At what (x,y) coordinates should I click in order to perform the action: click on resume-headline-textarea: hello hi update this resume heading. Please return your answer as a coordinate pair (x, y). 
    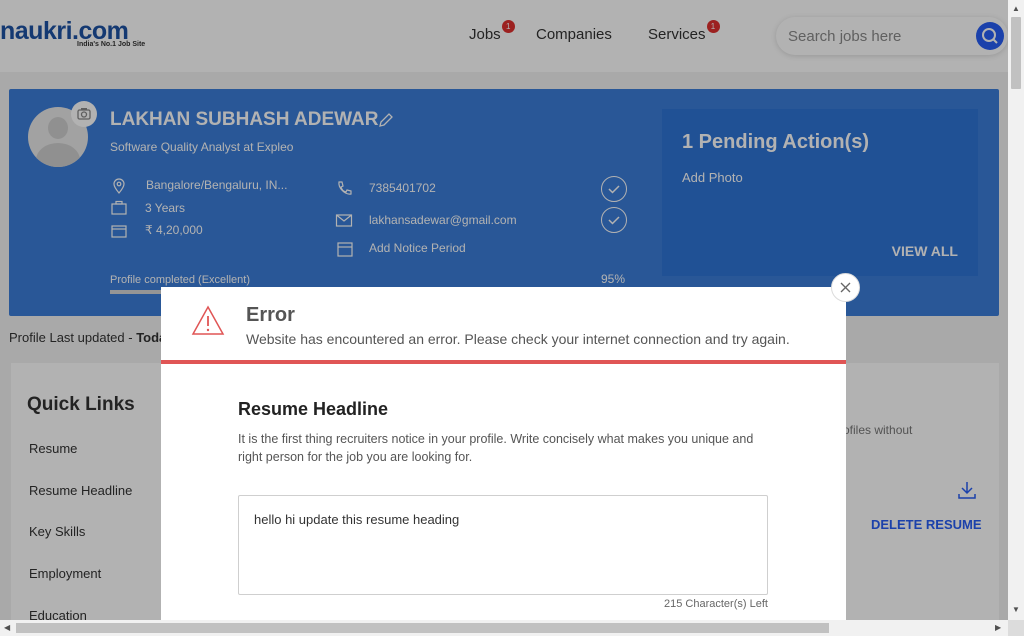
    Looking at the image, I should click on (503, 545).